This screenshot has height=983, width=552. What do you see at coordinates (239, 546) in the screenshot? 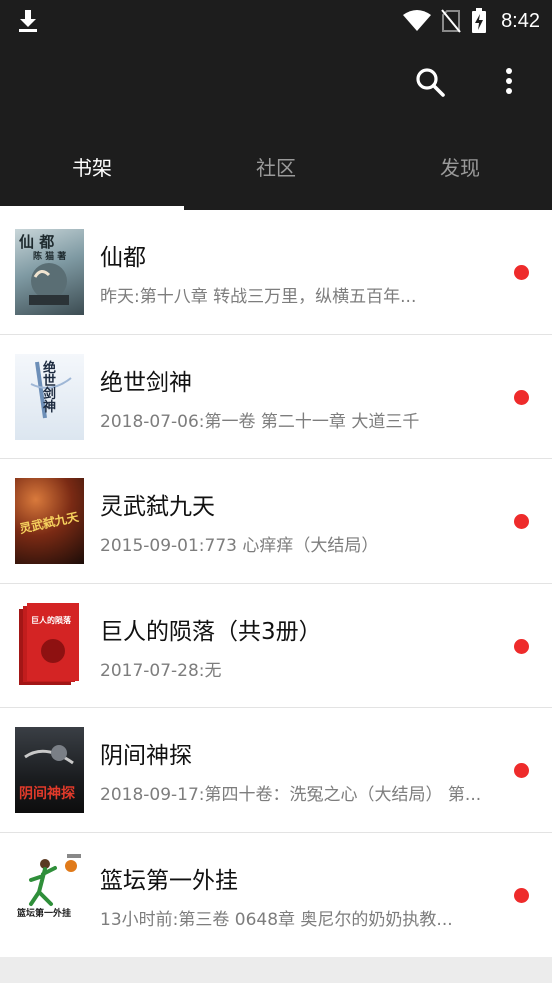
I see `book-latest-chapter: 2015-09-01:773 心痒痒（大结局）` at bounding box center [239, 546].